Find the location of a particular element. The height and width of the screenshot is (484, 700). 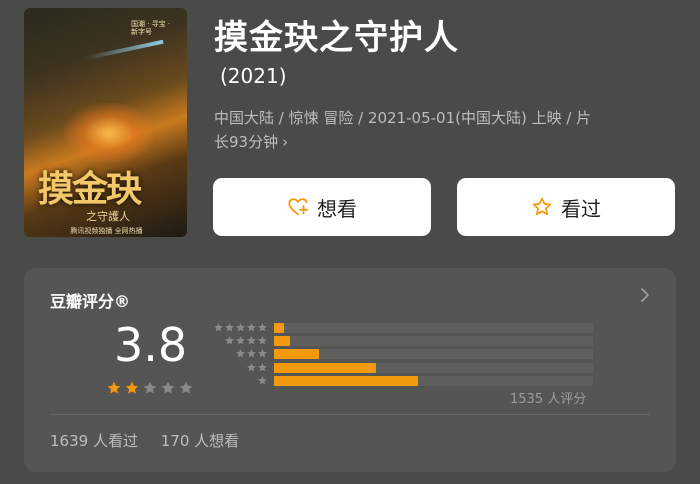

rating-stars is located at coordinates (150, 388).